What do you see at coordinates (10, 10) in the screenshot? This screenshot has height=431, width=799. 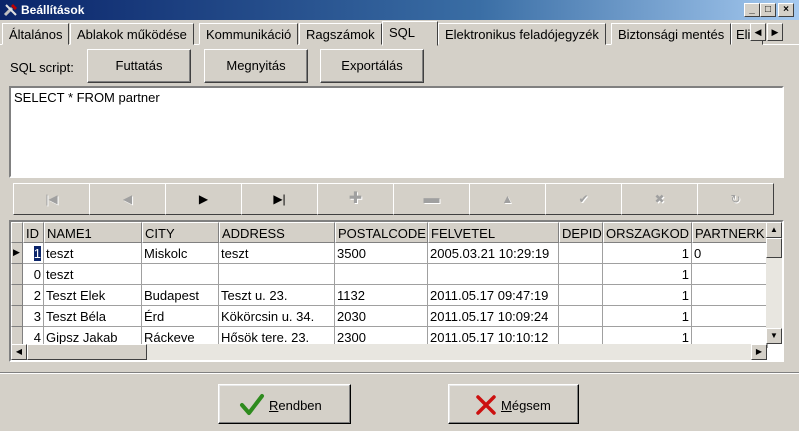 I see `settings-tools-icon` at bounding box center [10, 10].